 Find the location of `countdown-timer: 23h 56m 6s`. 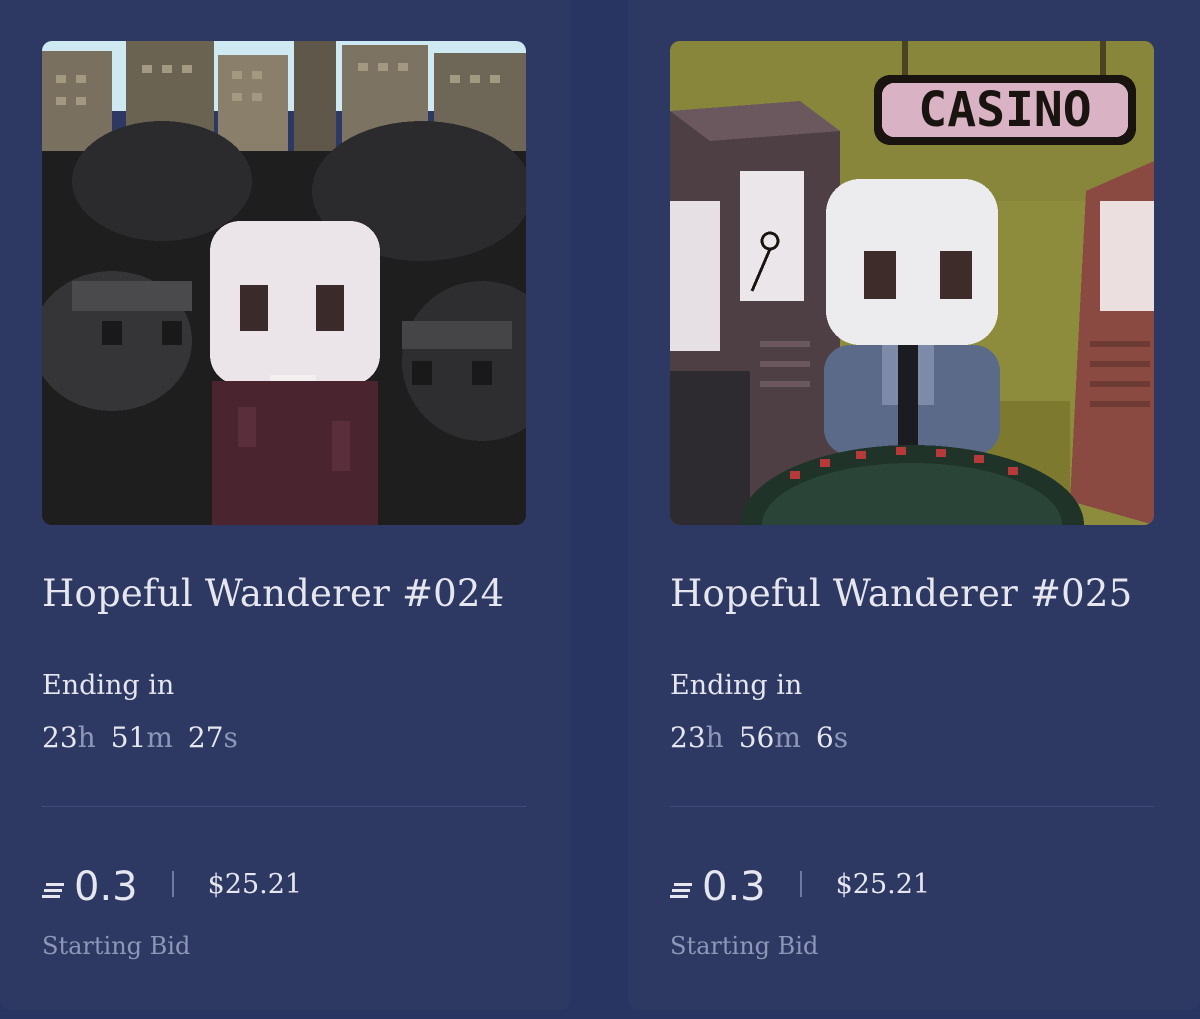

countdown-timer: 23h 56m 6s is located at coordinates (759, 737).